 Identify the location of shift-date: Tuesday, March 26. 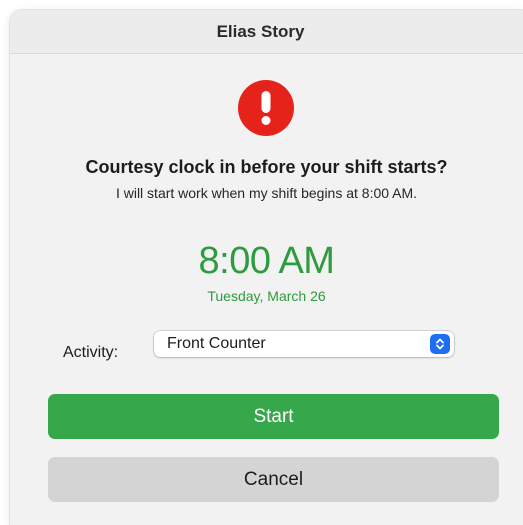
(266, 296).